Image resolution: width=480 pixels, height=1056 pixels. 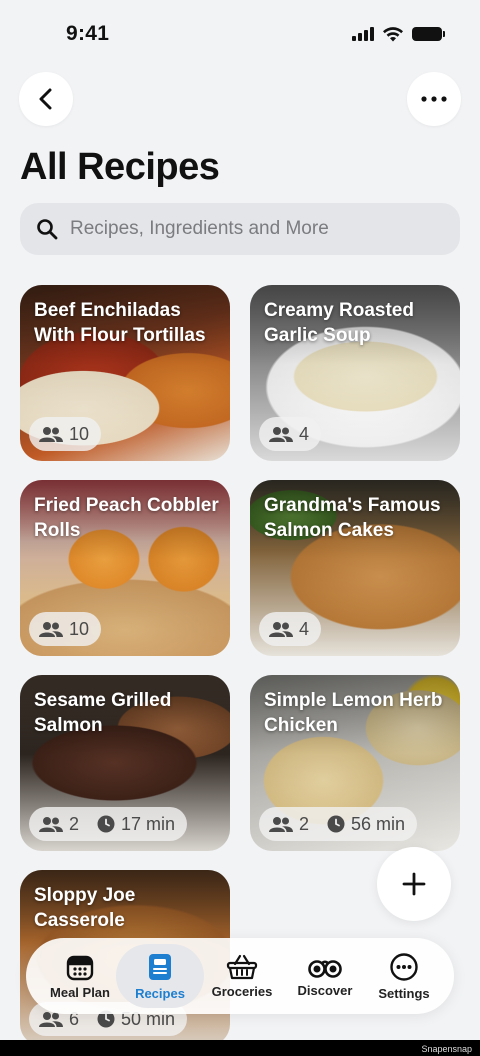 What do you see at coordinates (80, 967) in the screenshot?
I see `calendar-icon` at bounding box center [80, 967].